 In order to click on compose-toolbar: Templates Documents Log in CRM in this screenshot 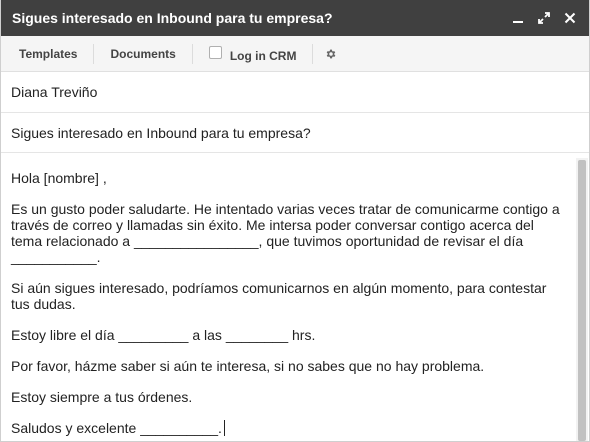, I will do `click(295, 54)`.